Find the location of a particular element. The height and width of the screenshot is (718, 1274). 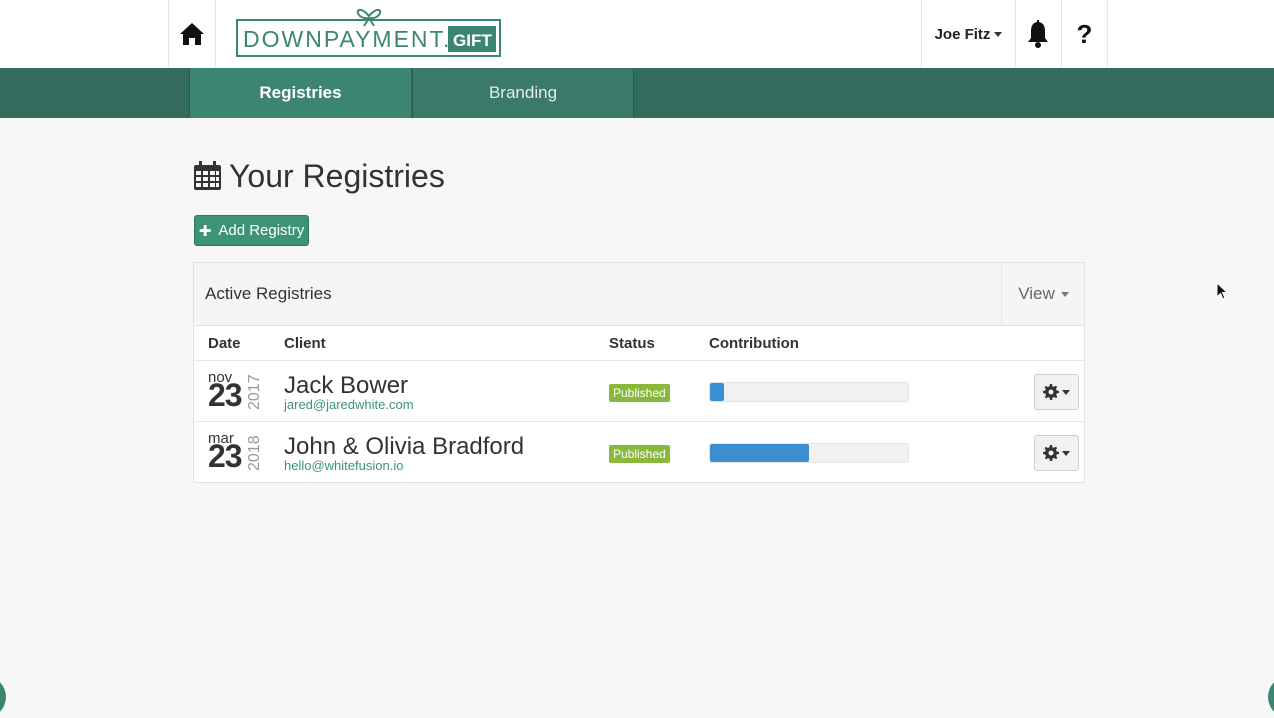

mouse-cursor-icon is located at coordinates (1222, 291).